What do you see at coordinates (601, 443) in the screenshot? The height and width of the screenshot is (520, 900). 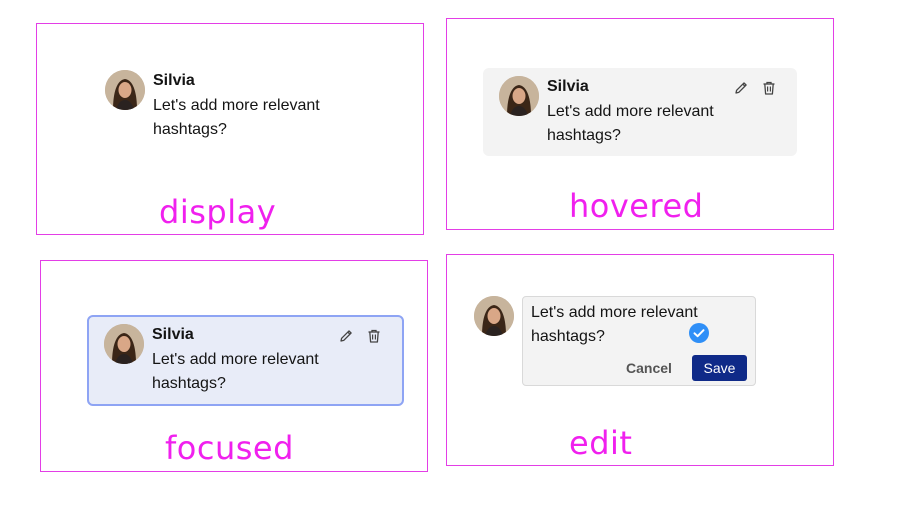 I see `state-label-edit: edit` at bounding box center [601, 443].